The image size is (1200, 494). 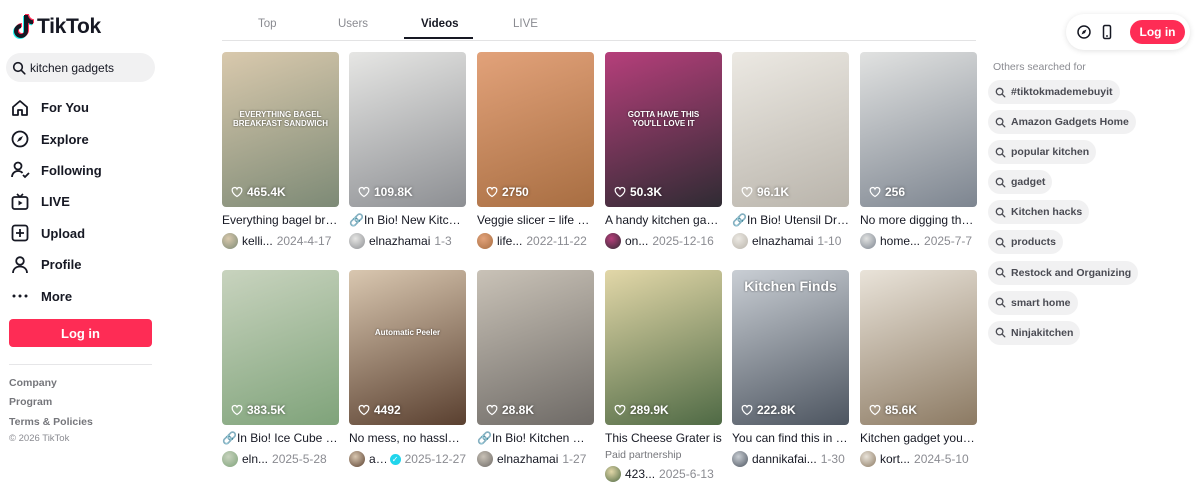 I want to click on video-caption: Veggie slicer = life changer, so click(x=535, y=220).